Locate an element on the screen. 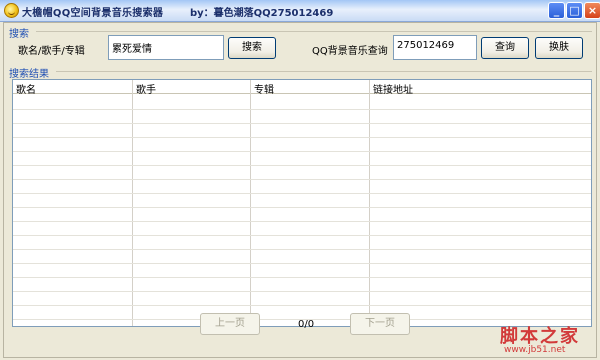 This screenshot has height=360, width=600. window-title: 大檐帽QQ空间背景音乐搜索器 is located at coordinates (93, 13).